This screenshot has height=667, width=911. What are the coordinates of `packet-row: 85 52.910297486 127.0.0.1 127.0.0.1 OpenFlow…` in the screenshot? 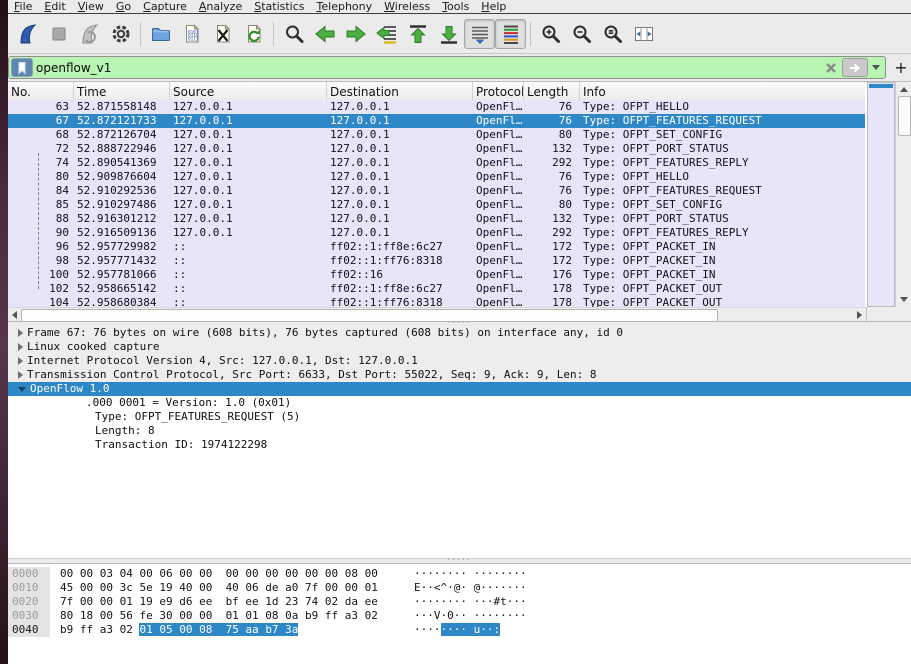 It's located at (436, 205).